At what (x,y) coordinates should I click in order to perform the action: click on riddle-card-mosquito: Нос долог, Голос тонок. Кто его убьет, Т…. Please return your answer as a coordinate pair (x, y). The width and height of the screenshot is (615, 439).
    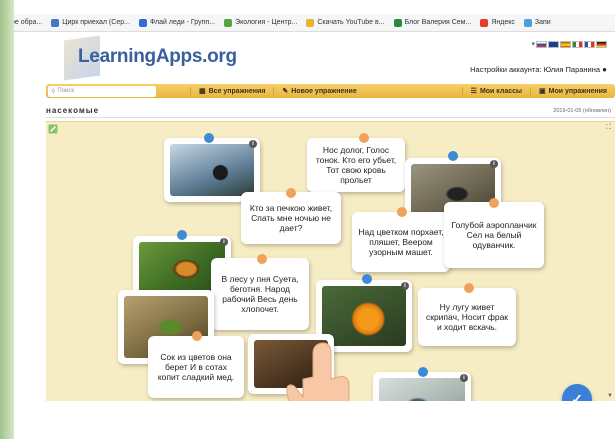
    Looking at the image, I should click on (356, 165).